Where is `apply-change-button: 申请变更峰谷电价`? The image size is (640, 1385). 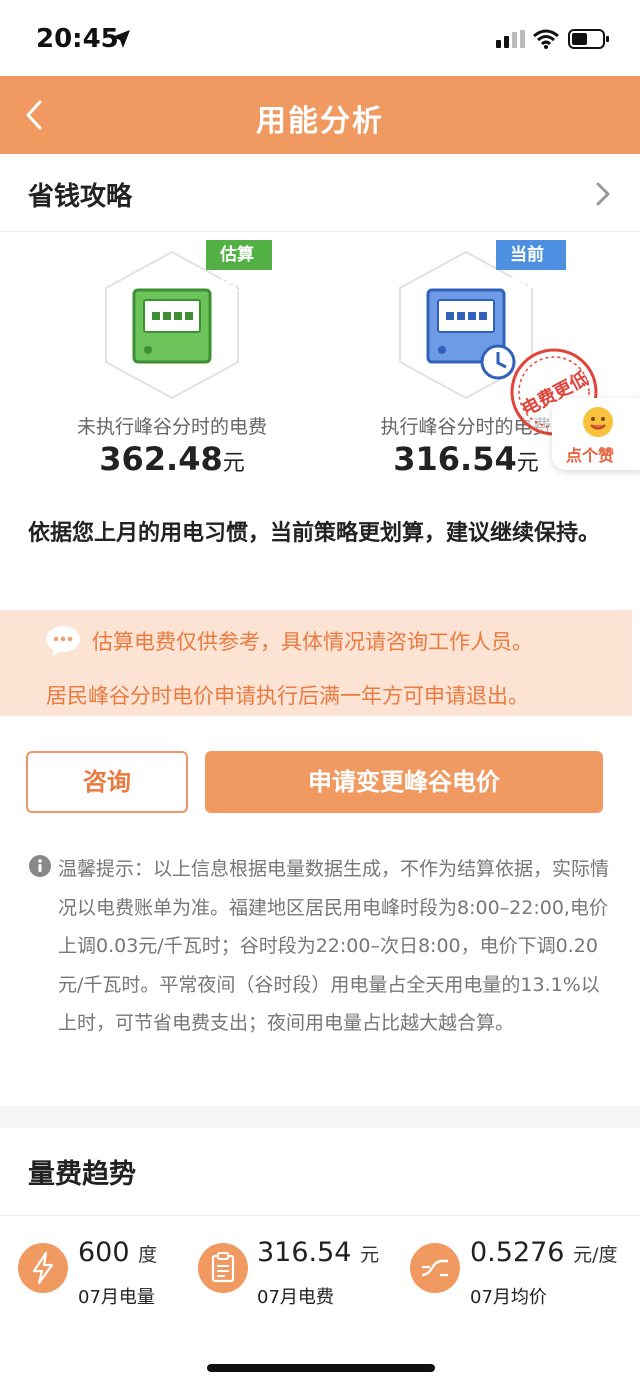 apply-change-button: 申请变更峰谷电价 is located at coordinates (404, 782).